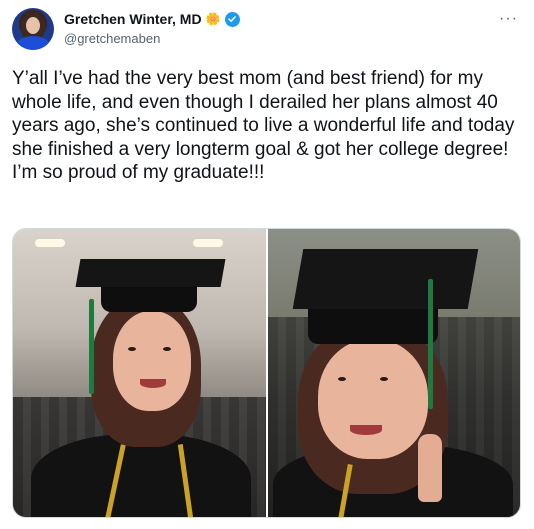  Describe the element at coordinates (133, 19) in the screenshot. I see `author-display-name: Gretchen Winter, MD` at that location.